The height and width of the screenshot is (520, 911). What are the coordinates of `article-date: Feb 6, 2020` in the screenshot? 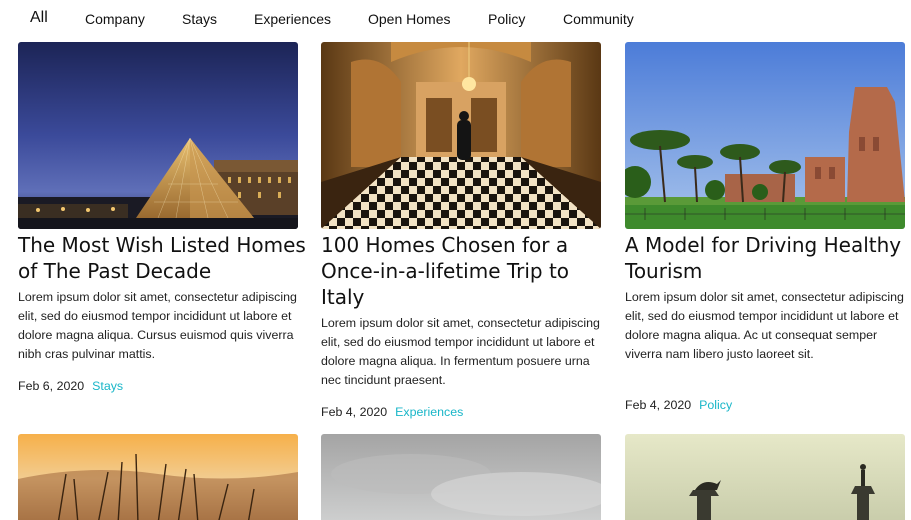 It's located at (51, 386).